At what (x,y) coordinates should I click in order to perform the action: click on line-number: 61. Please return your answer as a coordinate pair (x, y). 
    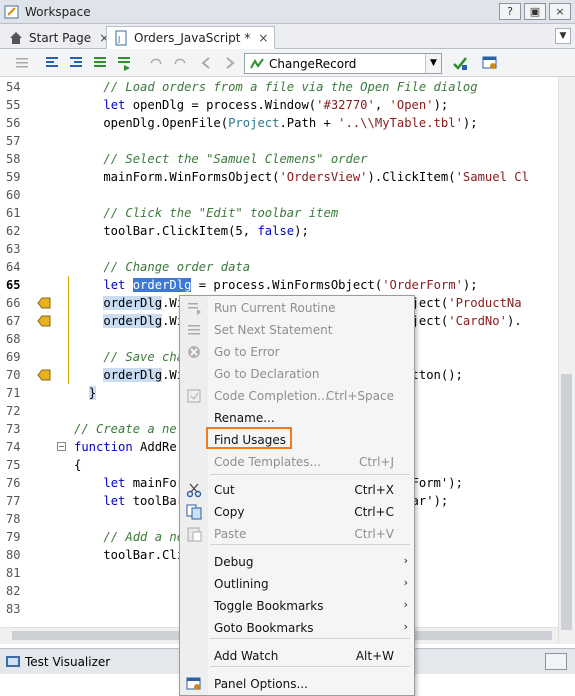
    Looking at the image, I should click on (13, 213).